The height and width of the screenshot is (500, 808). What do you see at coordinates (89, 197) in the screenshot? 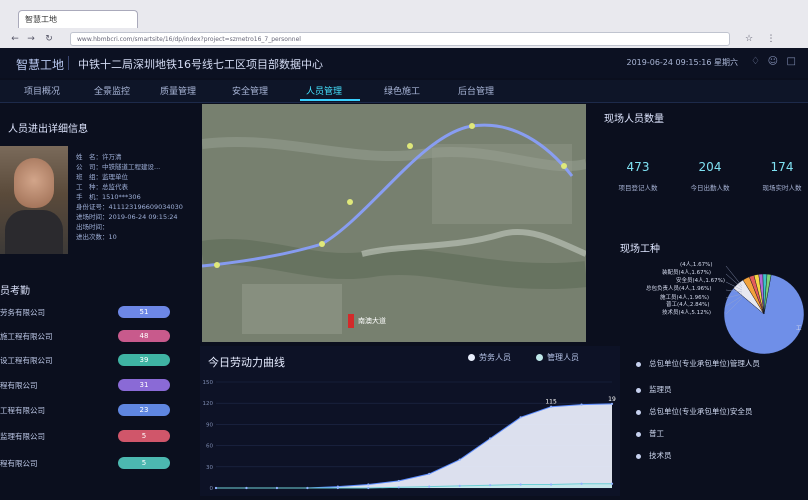
I see `info-label: 手 机：` at bounding box center [89, 197].